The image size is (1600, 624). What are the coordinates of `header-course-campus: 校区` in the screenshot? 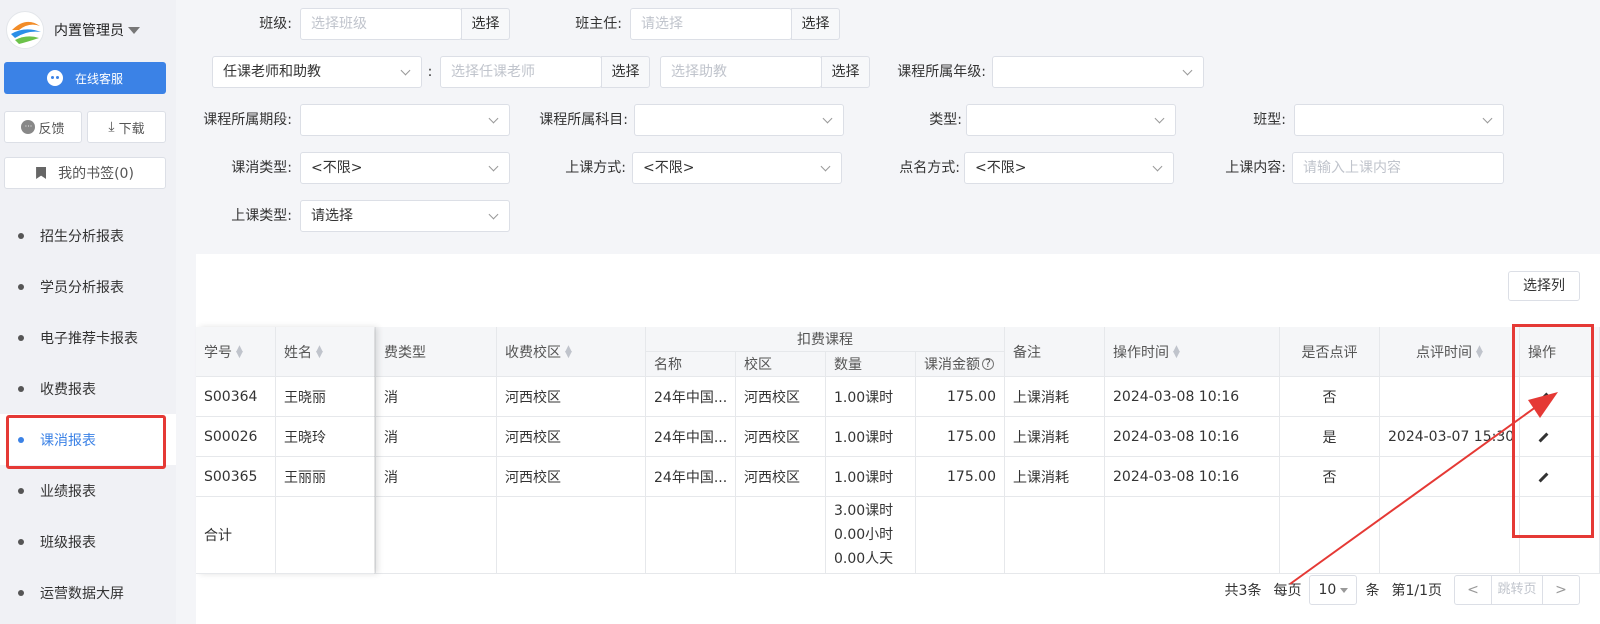 It's located at (781, 364).